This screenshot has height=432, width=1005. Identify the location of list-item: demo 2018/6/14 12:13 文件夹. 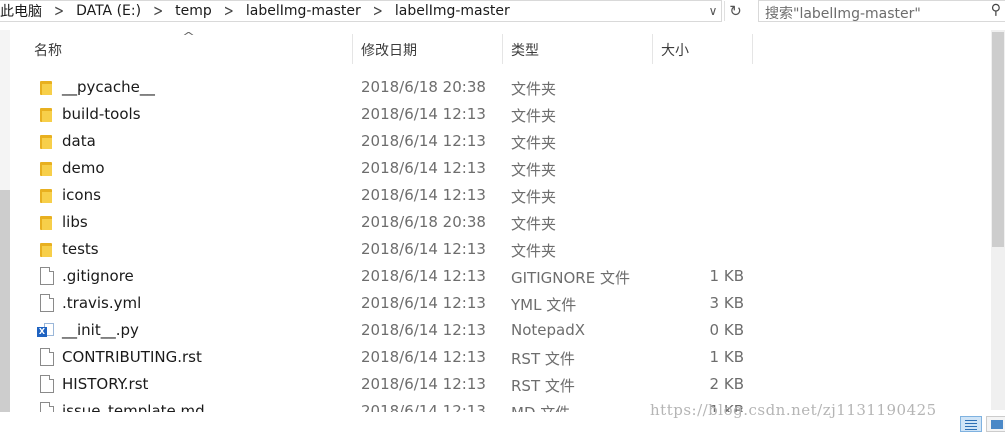
(516, 168).